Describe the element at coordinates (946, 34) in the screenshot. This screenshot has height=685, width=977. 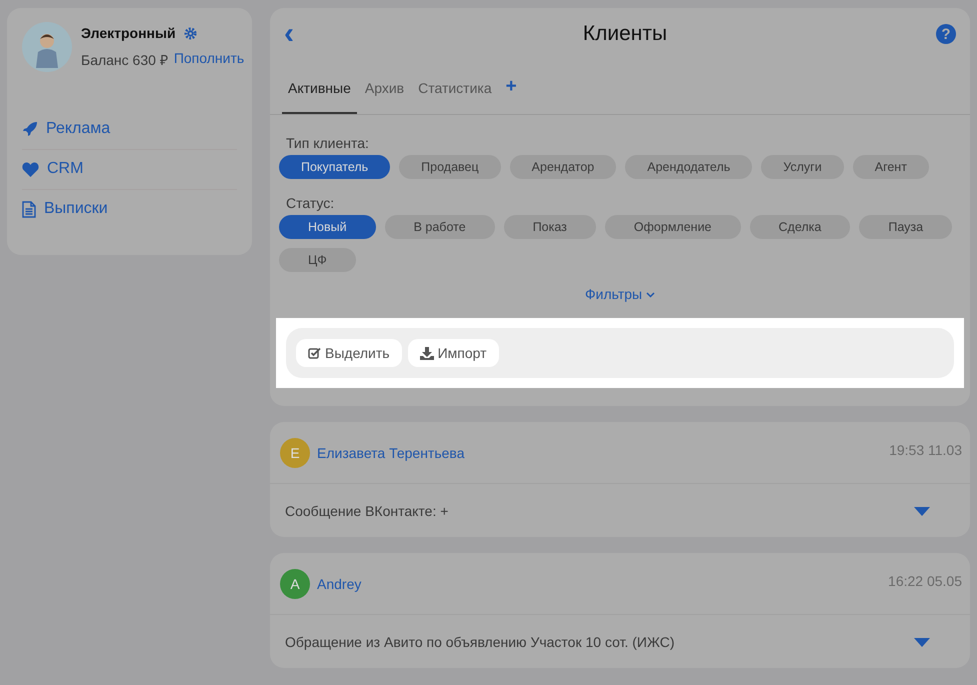
I see `help-button: ?` at that location.